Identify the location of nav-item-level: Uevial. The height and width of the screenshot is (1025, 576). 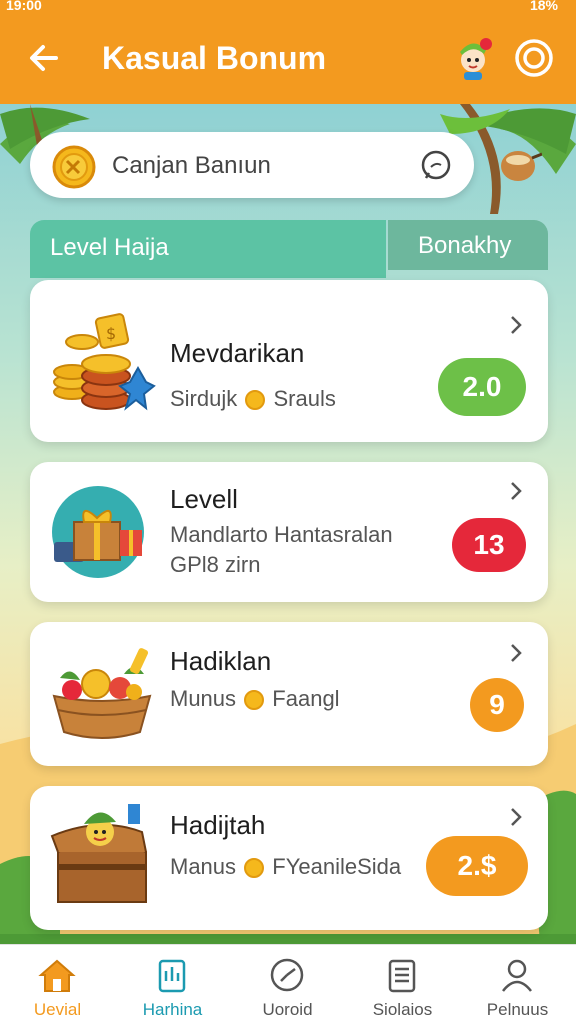
(57, 985).